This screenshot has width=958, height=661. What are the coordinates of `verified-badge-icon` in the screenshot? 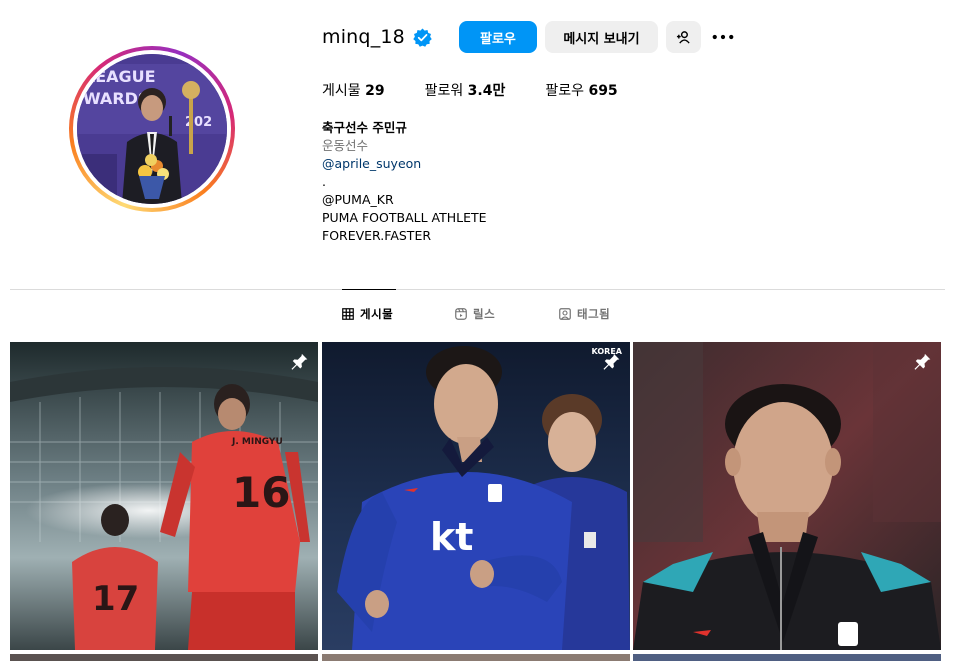 It's located at (422, 37).